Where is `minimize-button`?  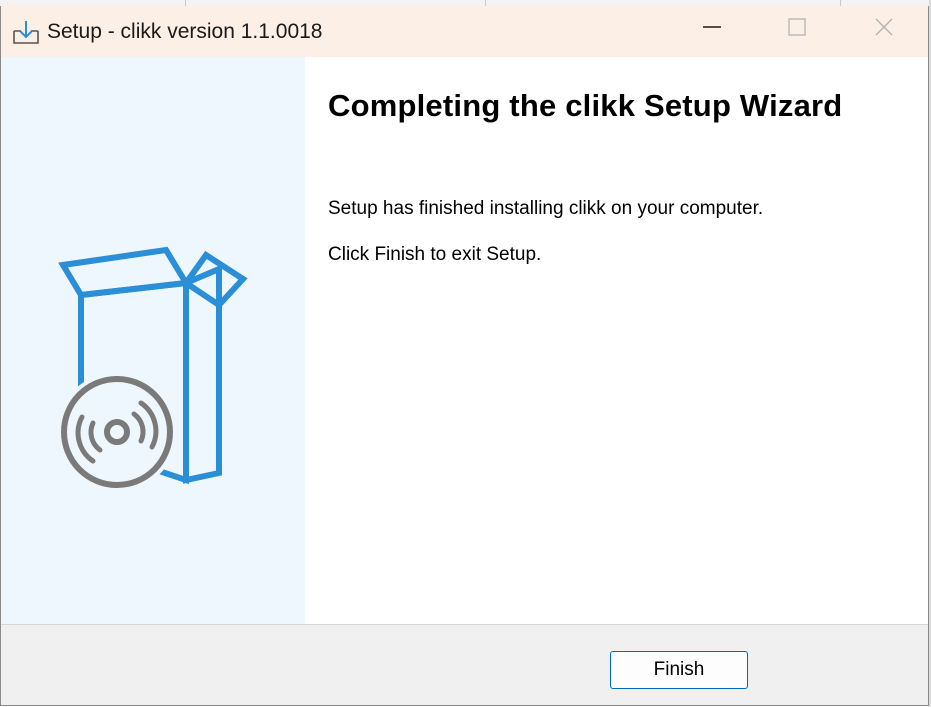
minimize-button is located at coordinates (712, 29).